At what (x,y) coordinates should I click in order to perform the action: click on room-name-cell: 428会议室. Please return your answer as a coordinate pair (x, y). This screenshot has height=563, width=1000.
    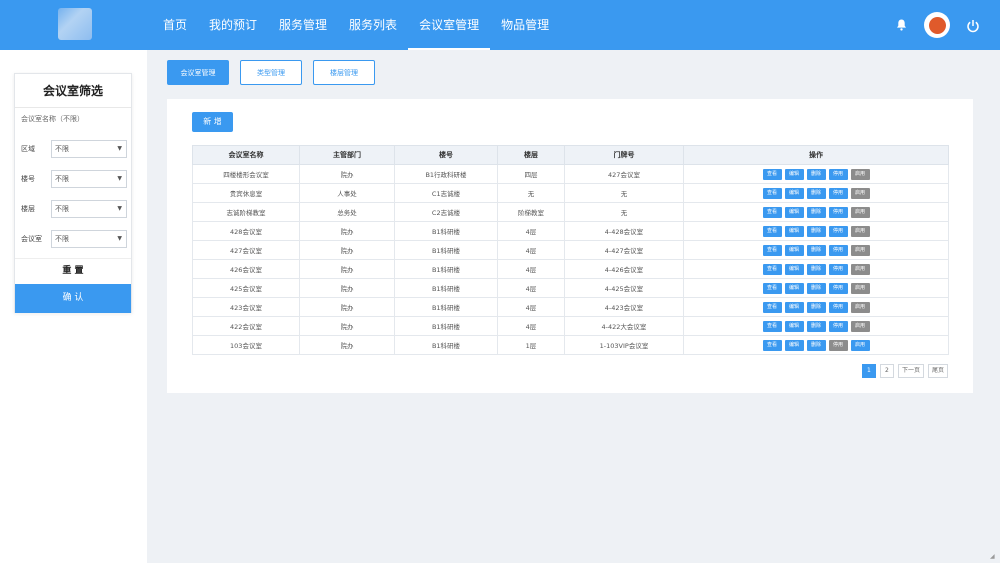
    Looking at the image, I should click on (246, 231).